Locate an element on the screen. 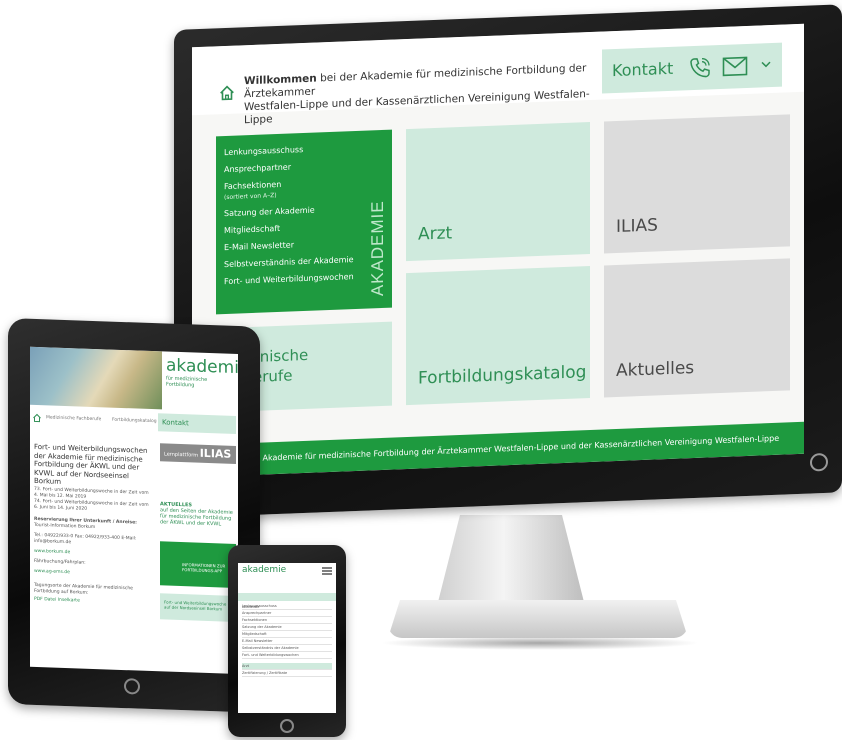 Image resolution: width=842 pixels, height=740 pixels. tile-katalog-label: Fortbildungskatalog is located at coordinates (502, 375).